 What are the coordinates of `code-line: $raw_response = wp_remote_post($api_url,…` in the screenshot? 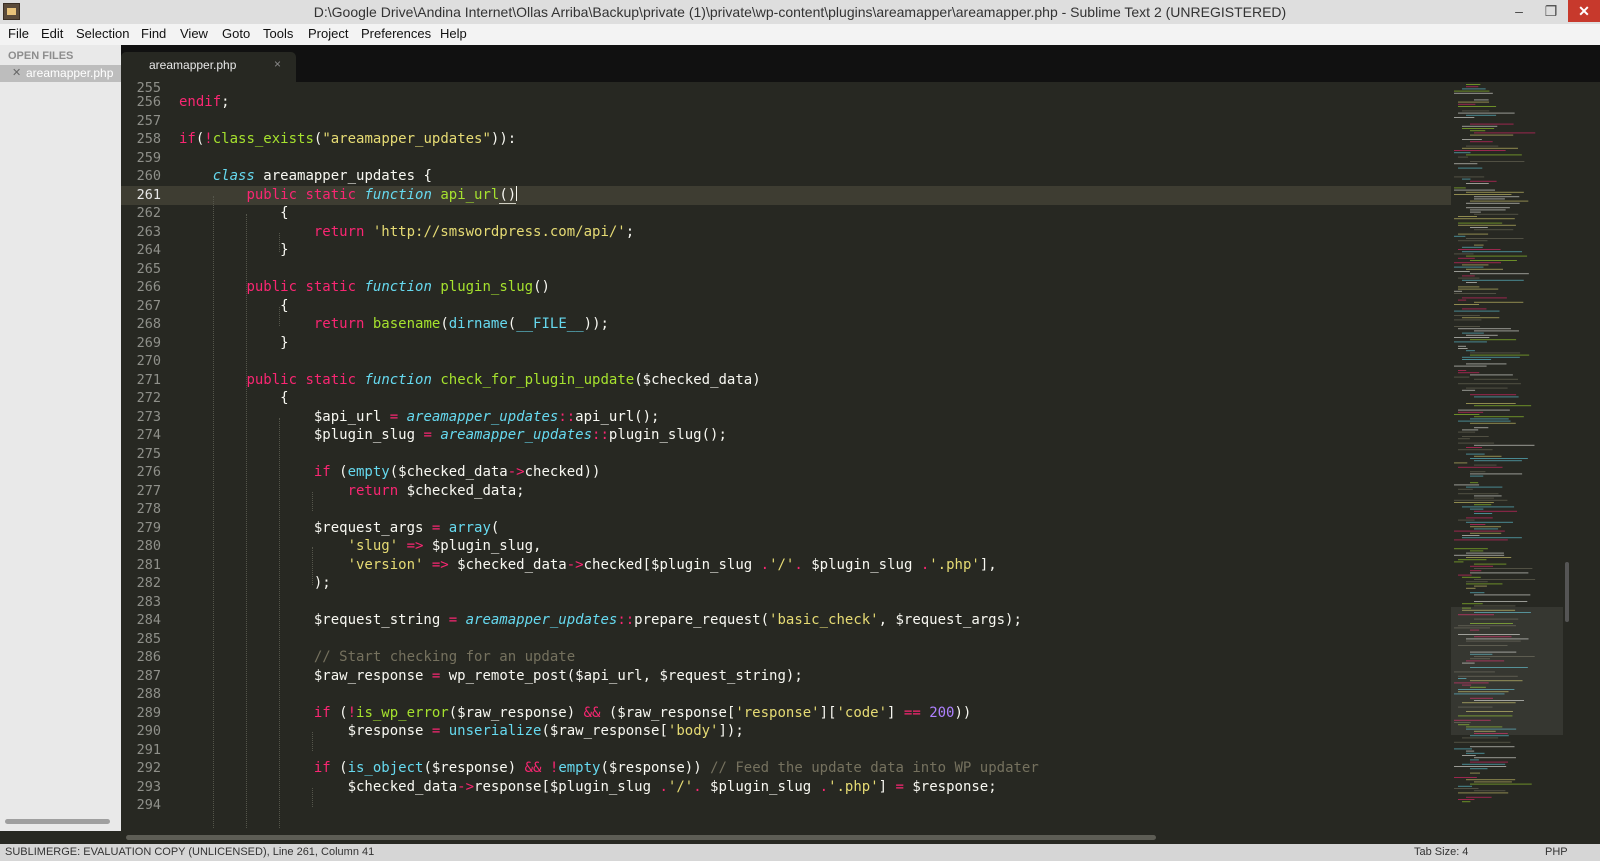 It's located at (491, 676).